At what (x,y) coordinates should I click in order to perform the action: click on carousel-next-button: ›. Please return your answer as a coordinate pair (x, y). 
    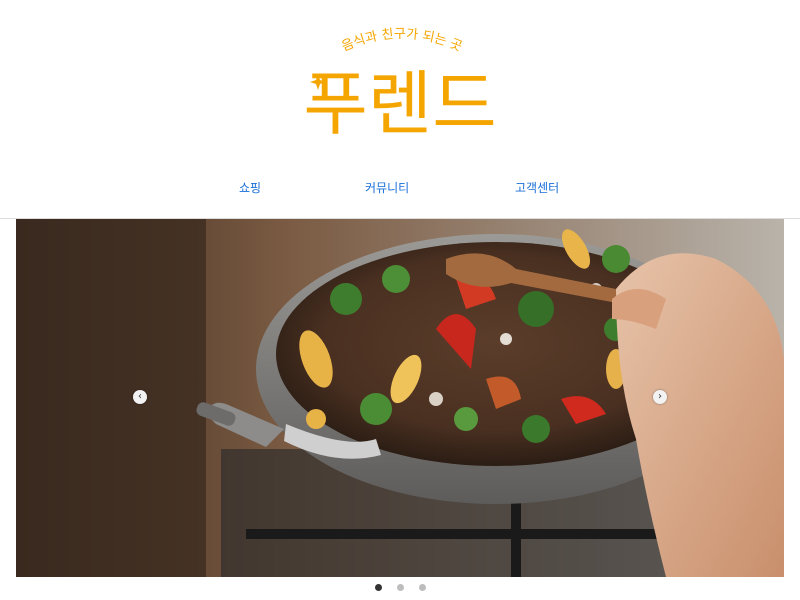
    Looking at the image, I should click on (660, 397).